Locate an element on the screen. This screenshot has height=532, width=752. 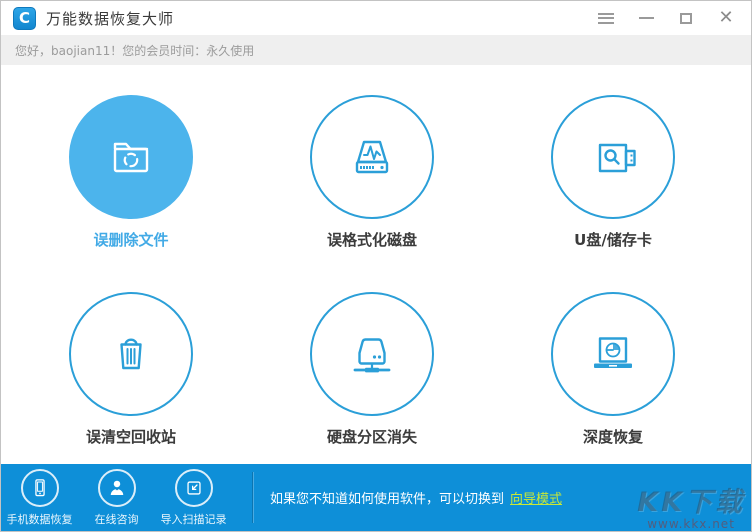
tool-import-scan-record: 导入扫描记录 is located at coordinates (193, 500).